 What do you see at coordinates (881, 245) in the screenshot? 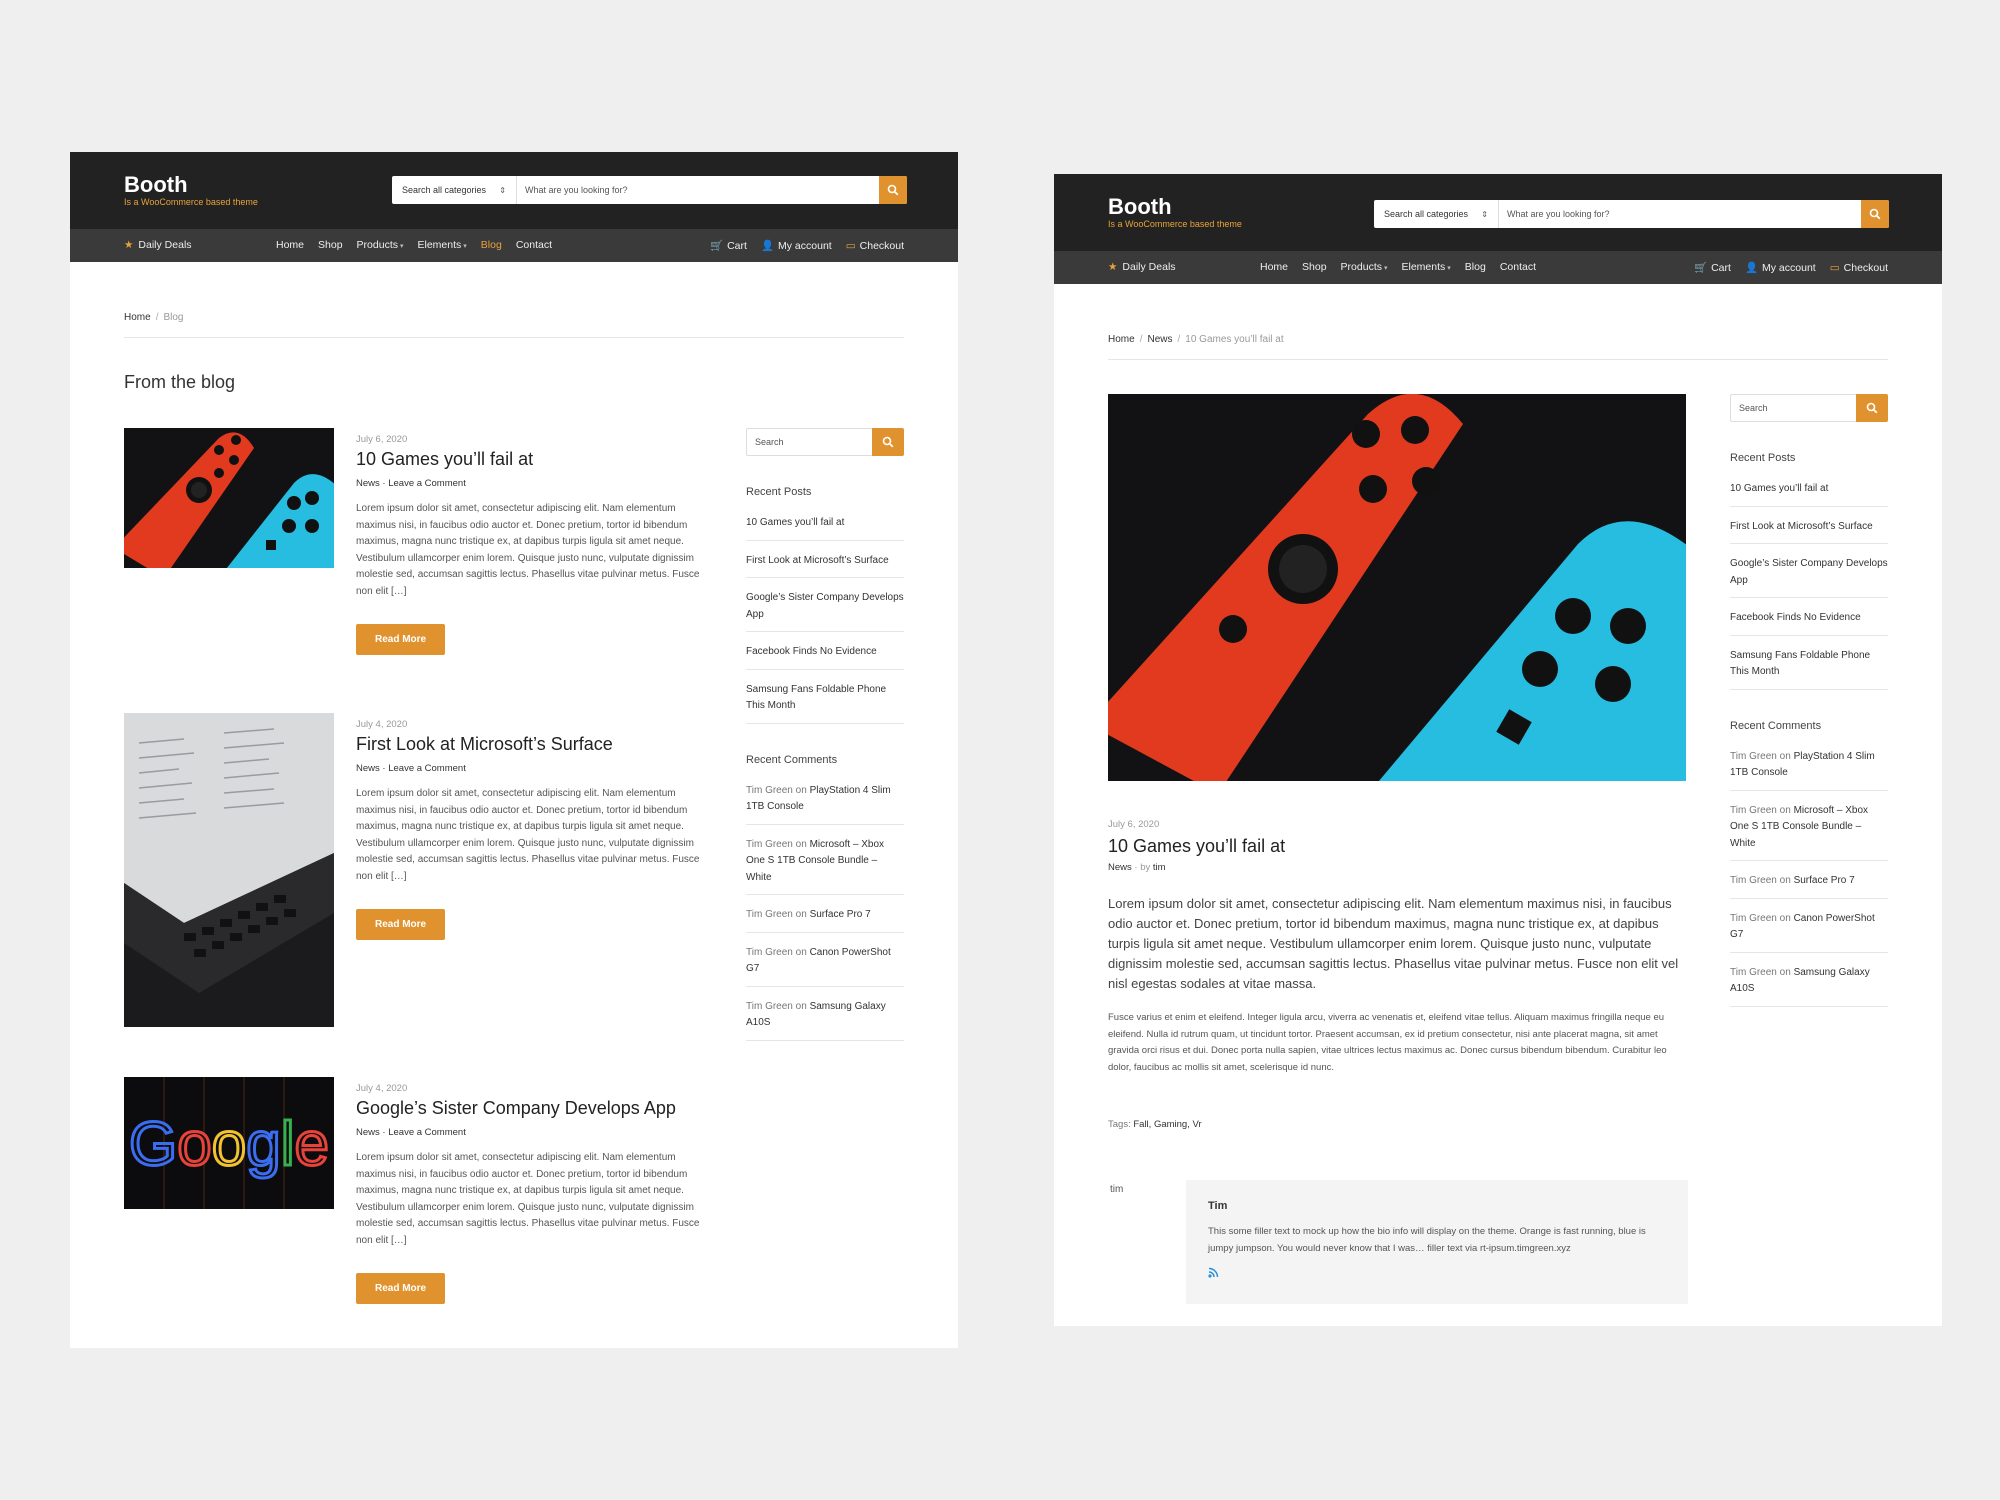
I see `checkout-label: Checkout` at bounding box center [881, 245].